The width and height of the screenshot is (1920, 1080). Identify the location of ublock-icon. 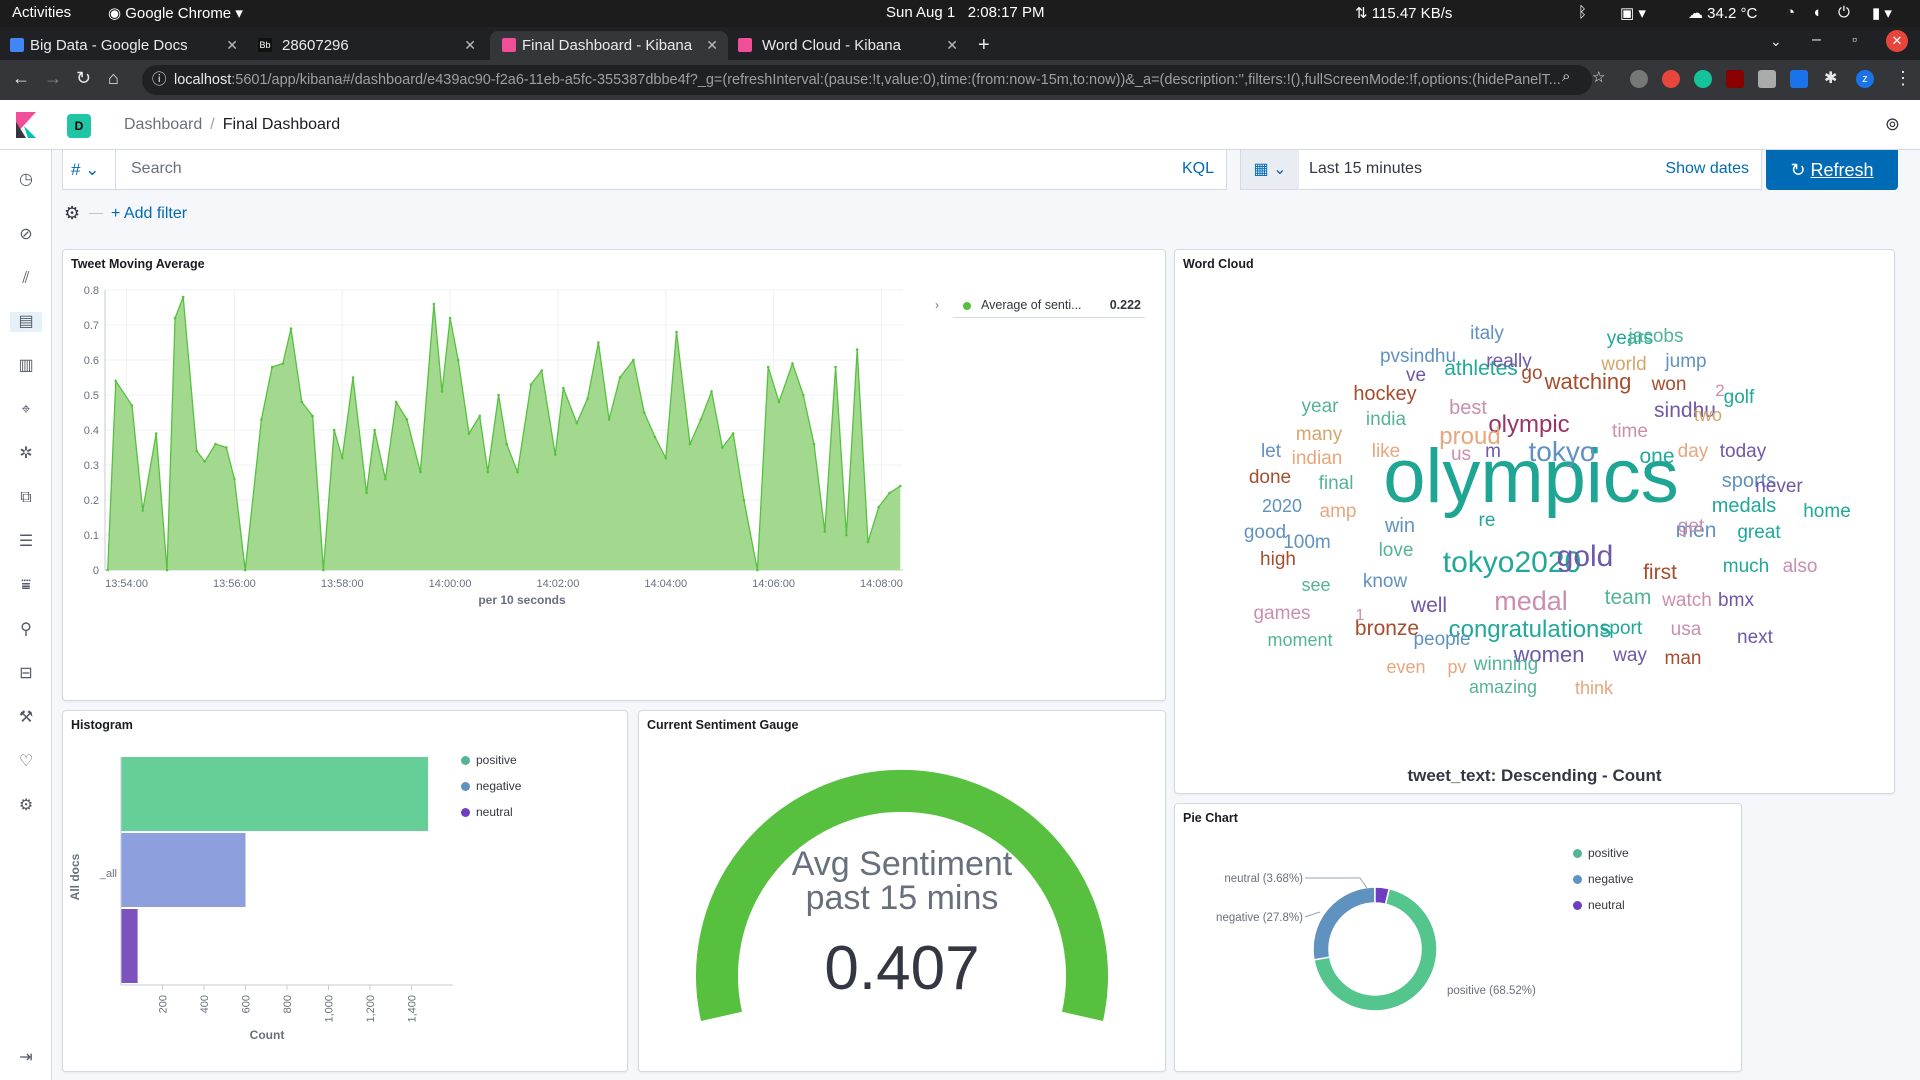
(1735, 79).